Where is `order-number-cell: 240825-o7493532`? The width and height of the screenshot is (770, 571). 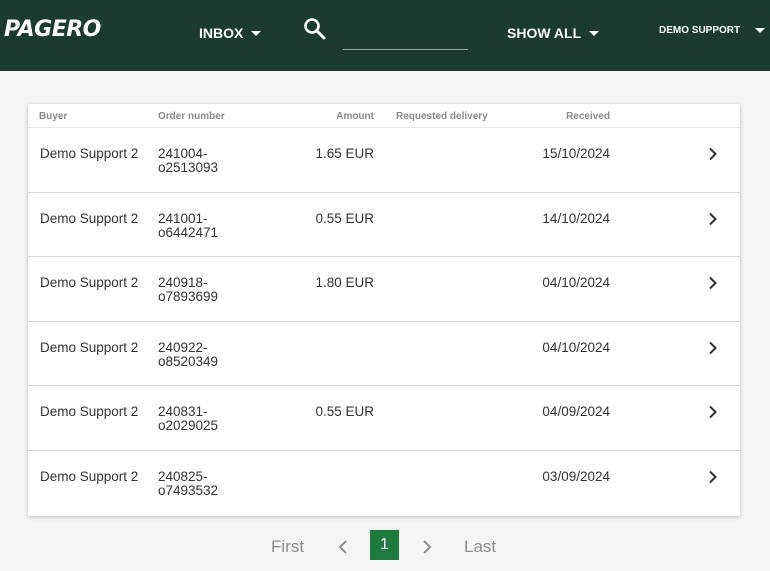
order-number-cell: 240825-o7493532 is located at coordinates (188, 483).